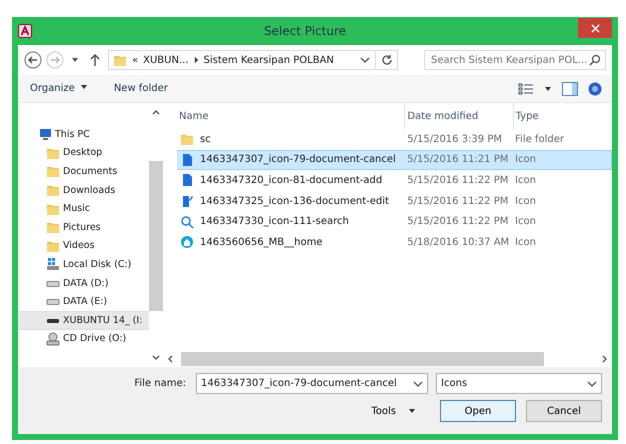  What do you see at coordinates (53, 339) in the screenshot?
I see `cd-drive-icon` at bounding box center [53, 339].